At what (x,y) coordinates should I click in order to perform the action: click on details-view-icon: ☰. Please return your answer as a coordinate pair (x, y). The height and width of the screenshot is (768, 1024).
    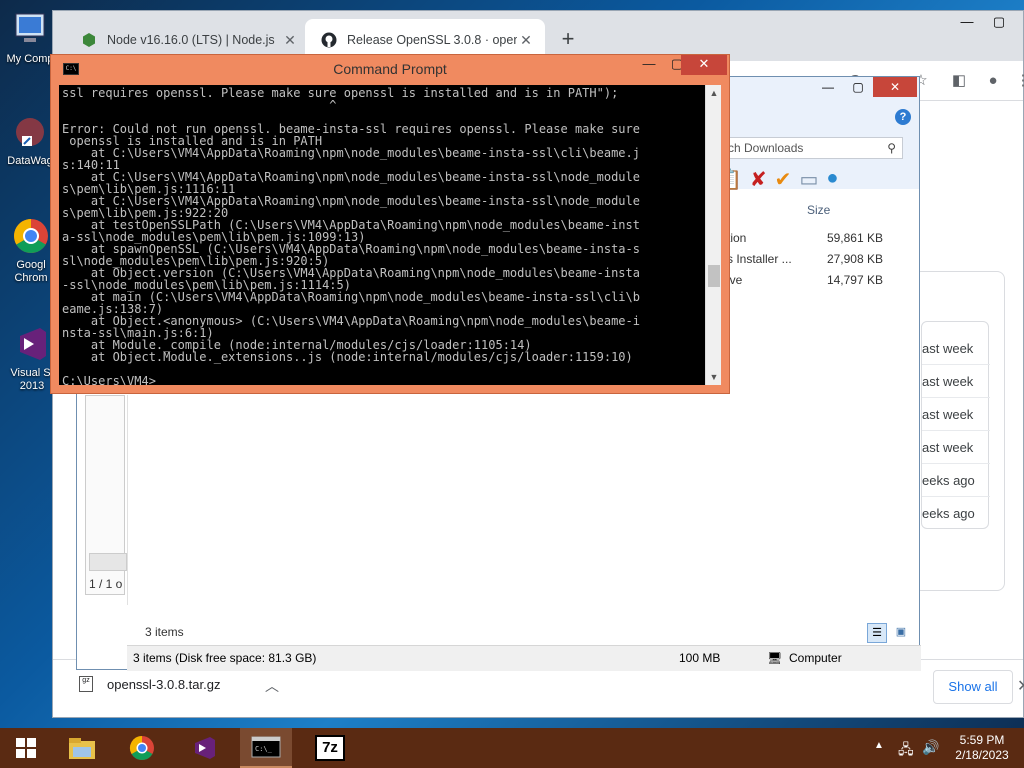
    Looking at the image, I should click on (877, 633).